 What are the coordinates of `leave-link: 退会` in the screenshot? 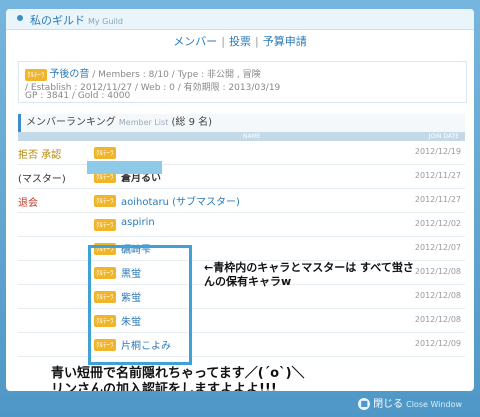 It's located at (28, 201).